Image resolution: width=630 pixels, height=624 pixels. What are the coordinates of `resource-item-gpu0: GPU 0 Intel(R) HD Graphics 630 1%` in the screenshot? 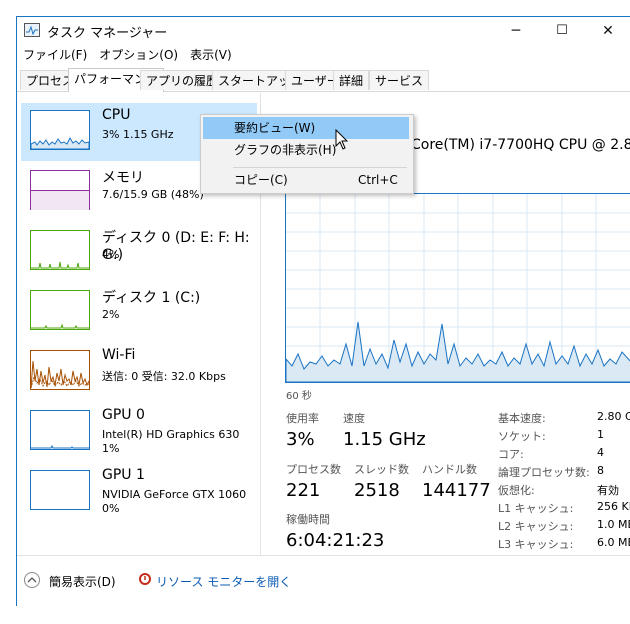 It's located at (139, 432).